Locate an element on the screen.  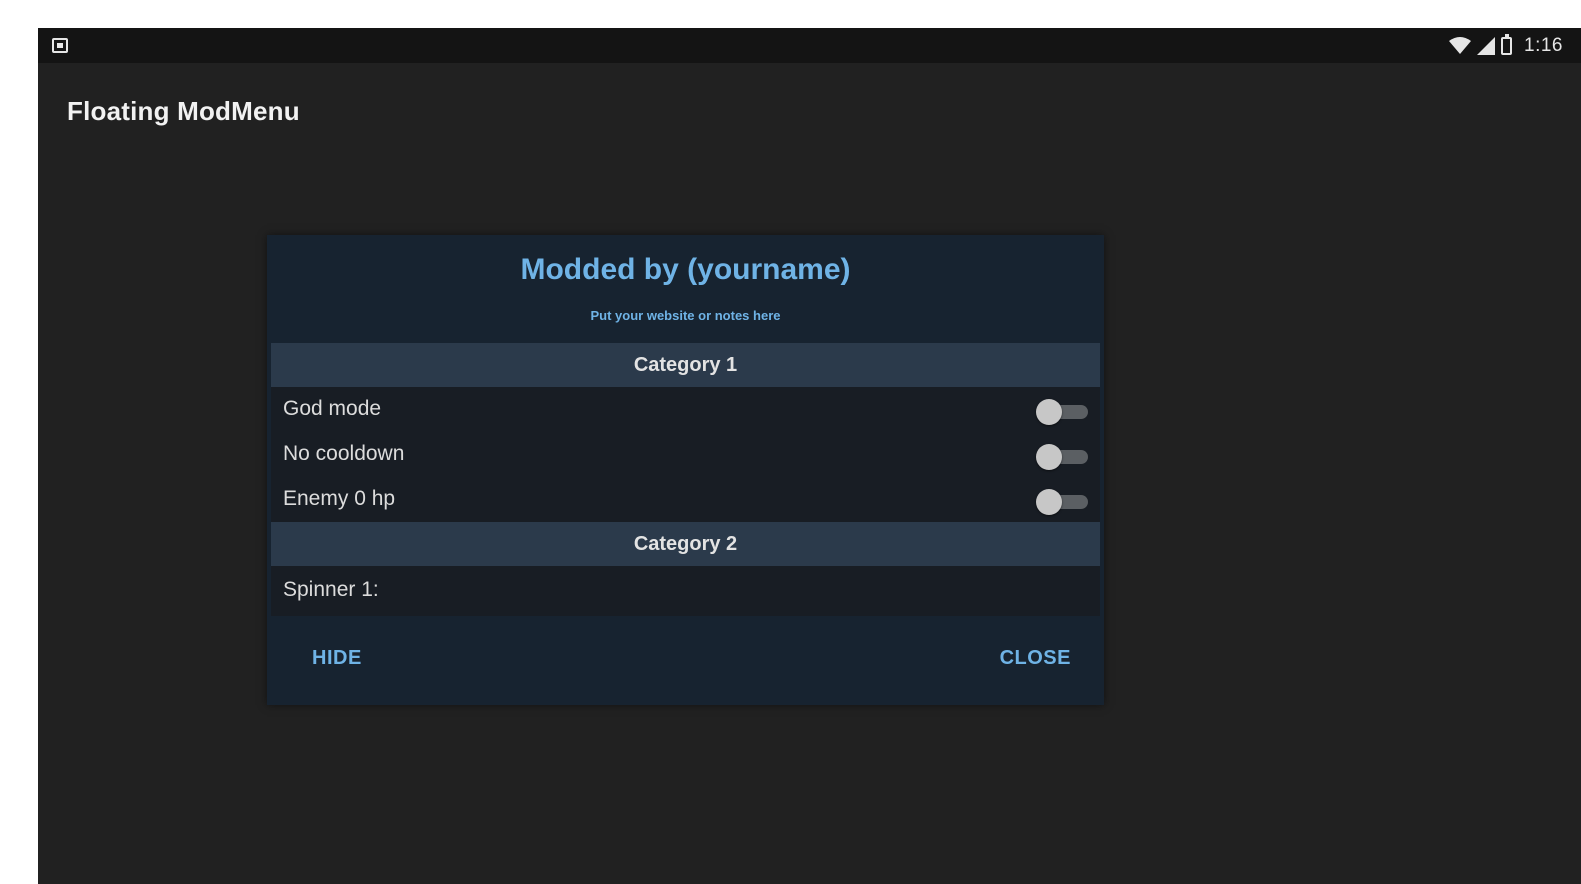
close-button: CLOSE is located at coordinates (1035, 658).